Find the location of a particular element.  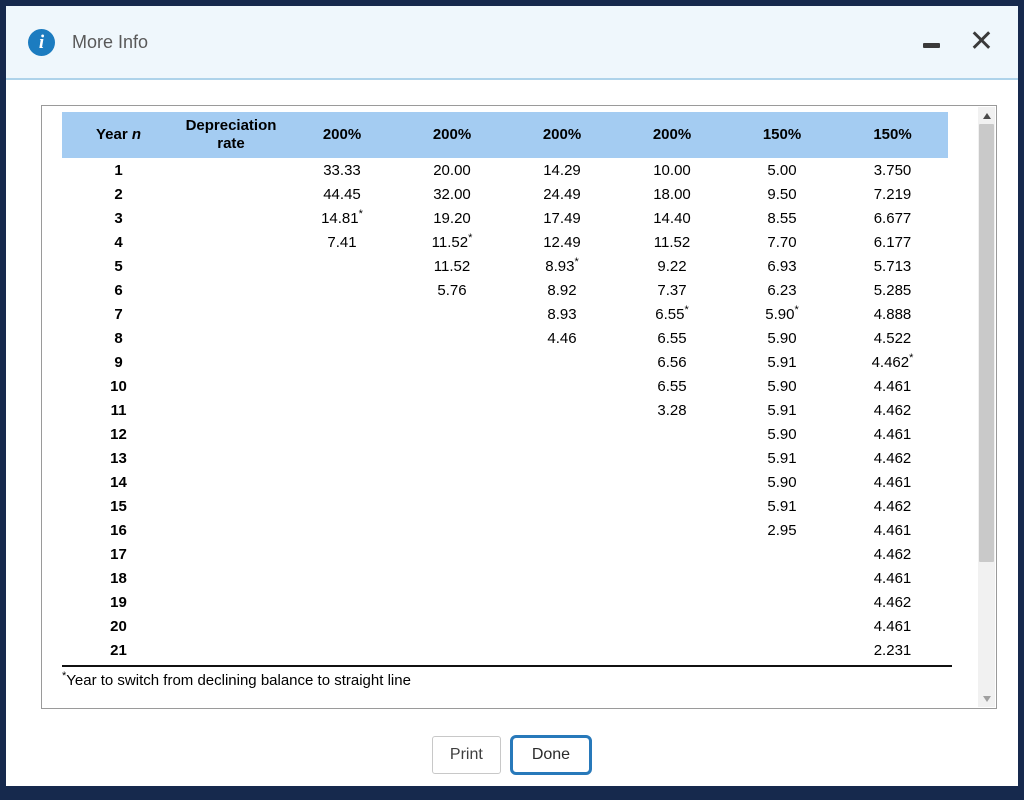

value-cell: 6.93 is located at coordinates (782, 266).